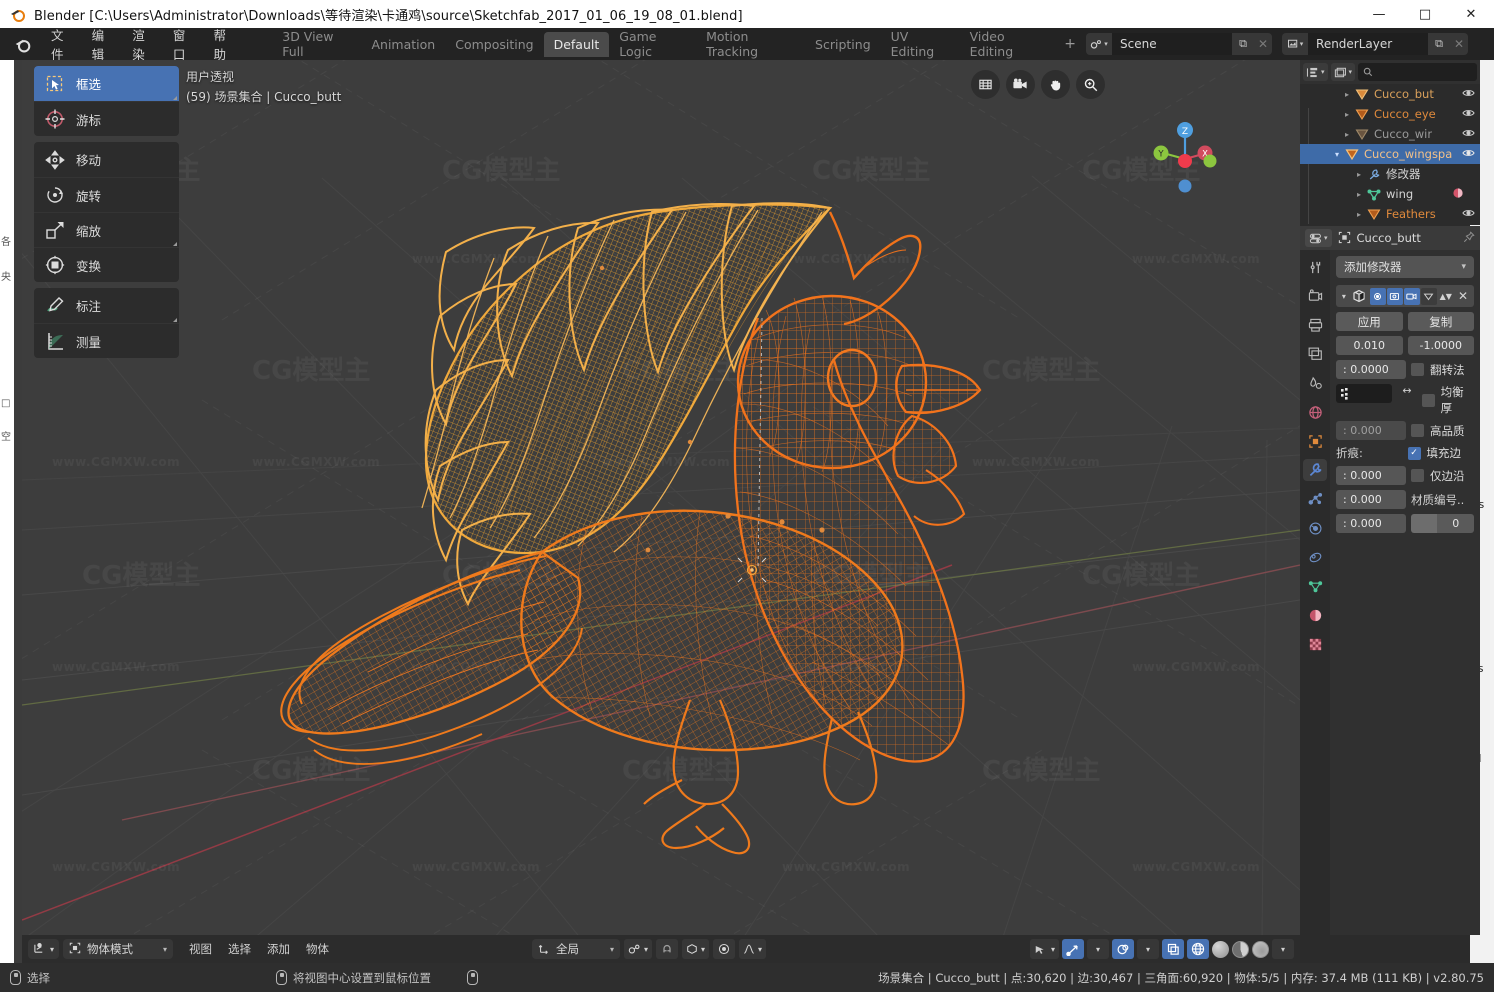 This screenshot has height=992, width=1494. I want to click on zoom-view-icon, so click(1090, 84).